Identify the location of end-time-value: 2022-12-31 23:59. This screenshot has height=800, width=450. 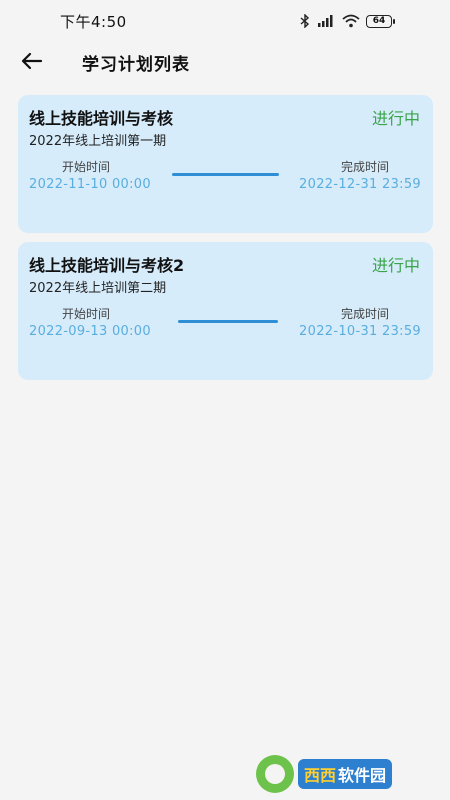
(360, 184).